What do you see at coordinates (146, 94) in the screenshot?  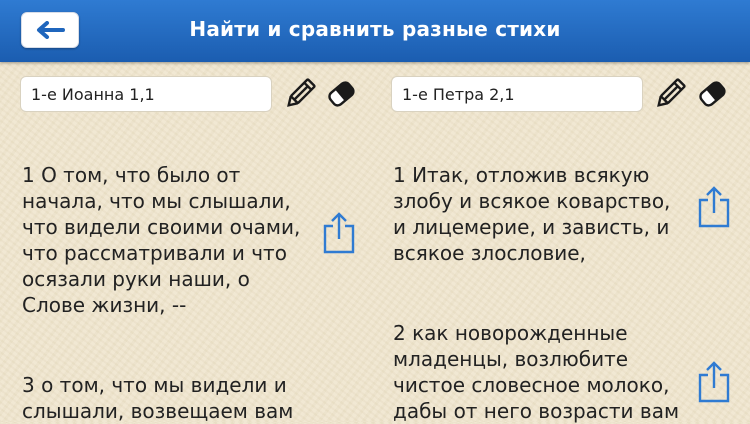 I see `left-reference-input: 1-е Иоанна 1,1` at bounding box center [146, 94].